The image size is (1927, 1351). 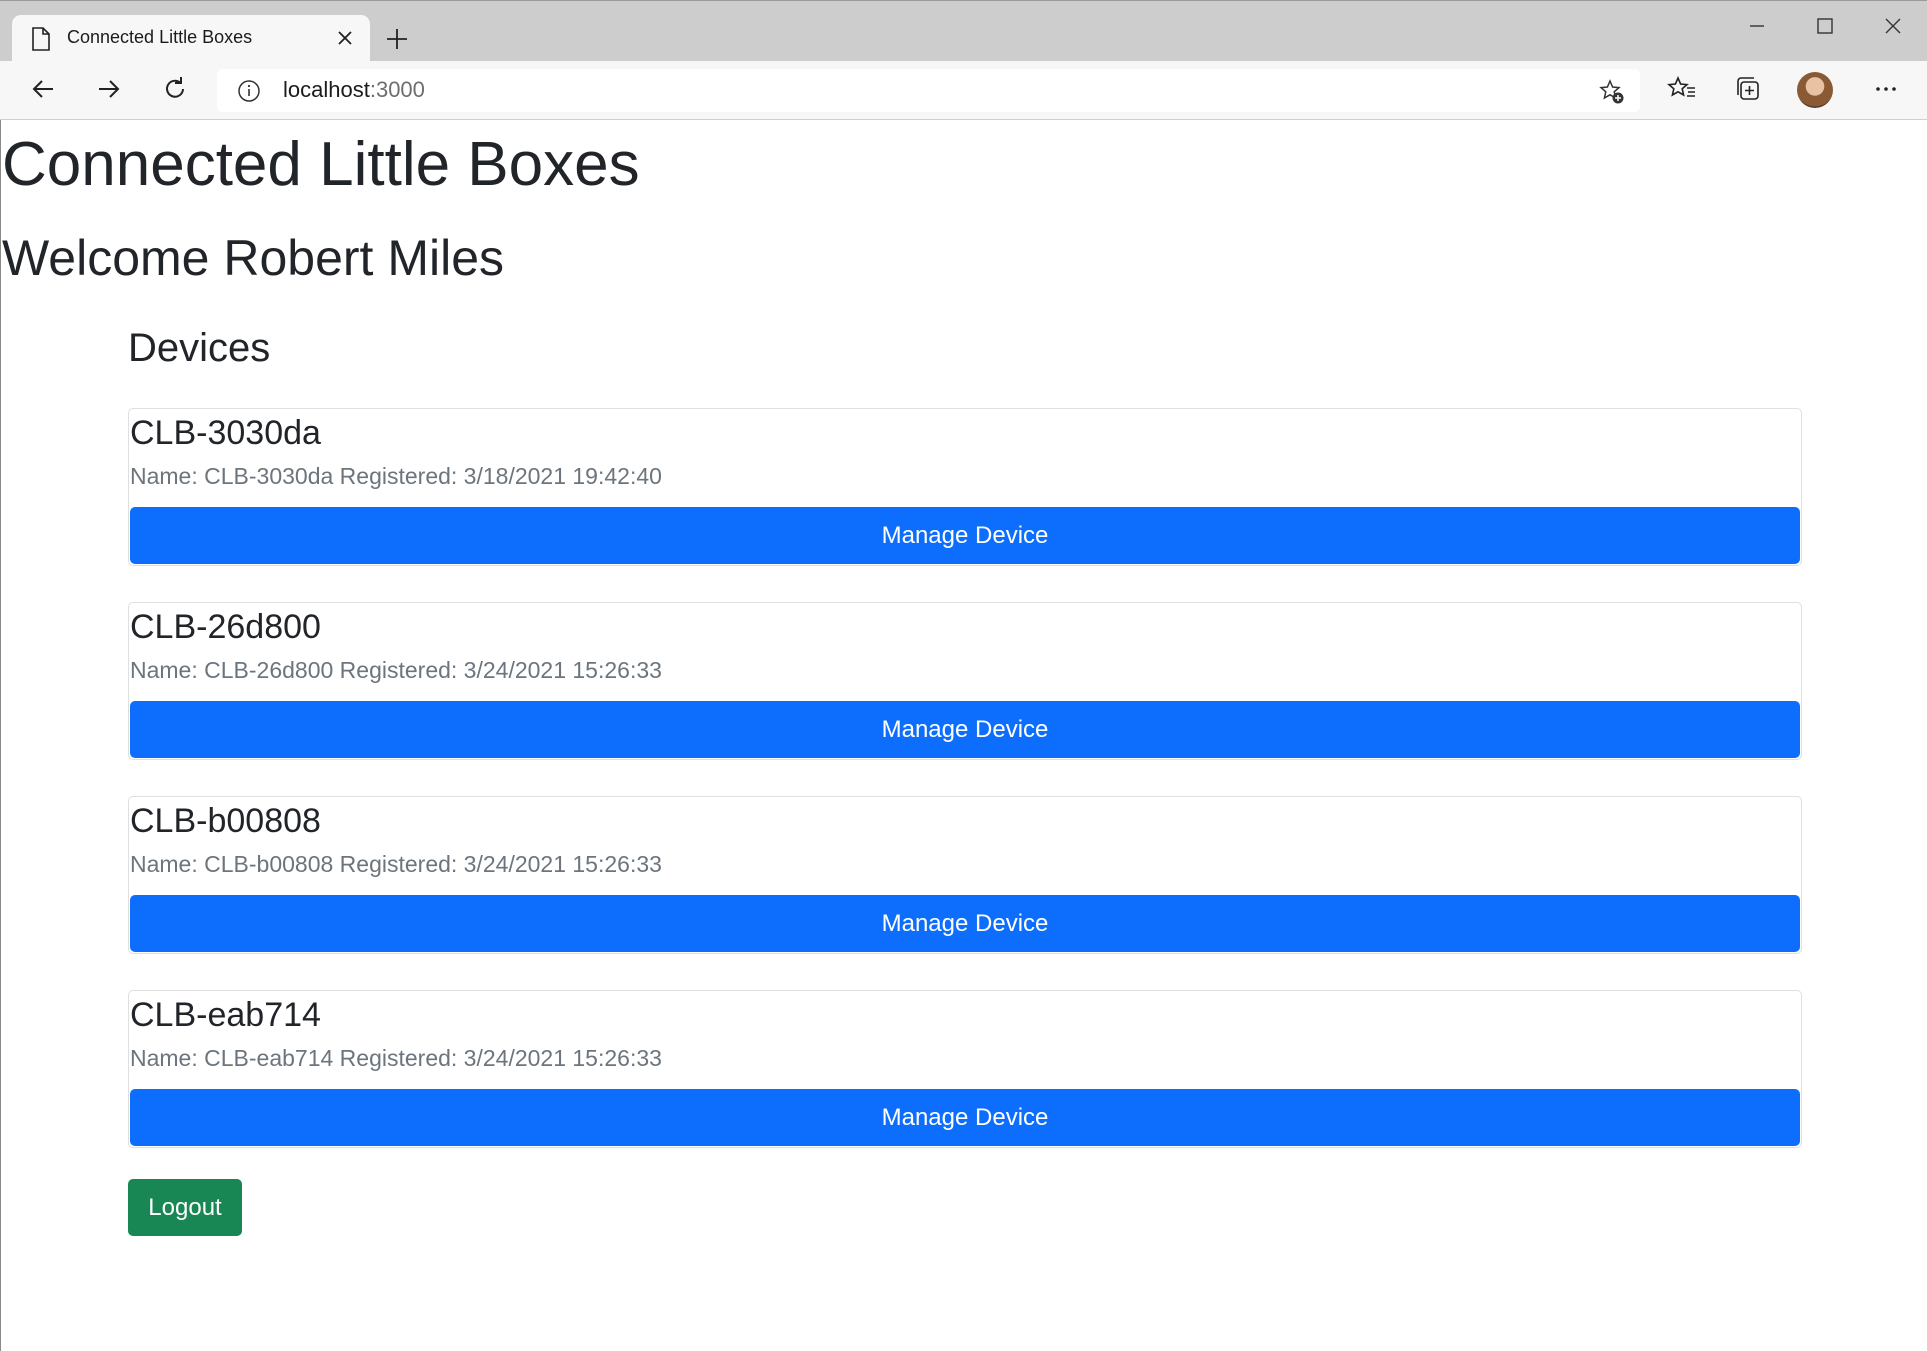 I want to click on minimize-icon, so click(x=1757, y=26).